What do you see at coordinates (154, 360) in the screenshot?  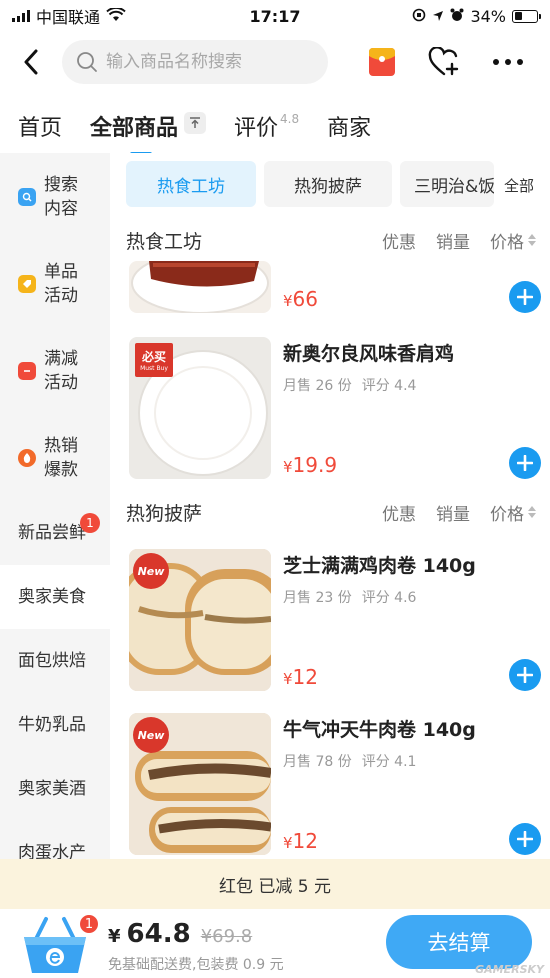 I see `must-buy-tag: 必买 Must Buy` at bounding box center [154, 360].